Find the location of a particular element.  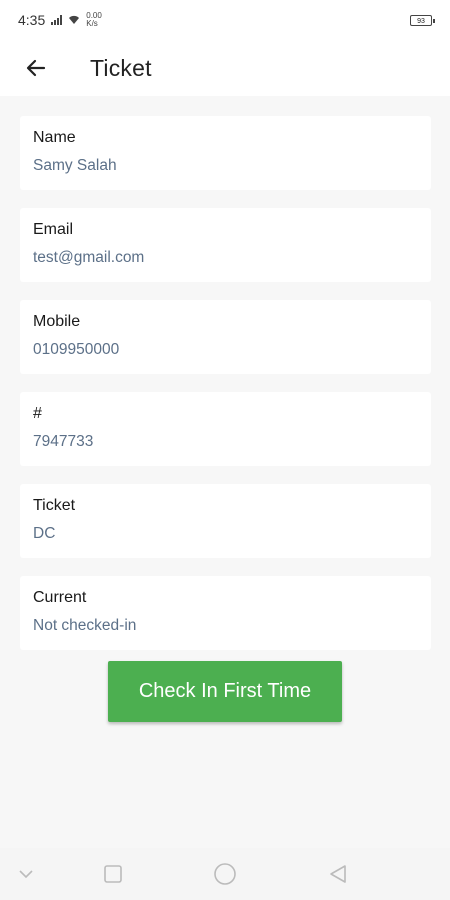

field-label: Current is located at coordinates (60, 597).